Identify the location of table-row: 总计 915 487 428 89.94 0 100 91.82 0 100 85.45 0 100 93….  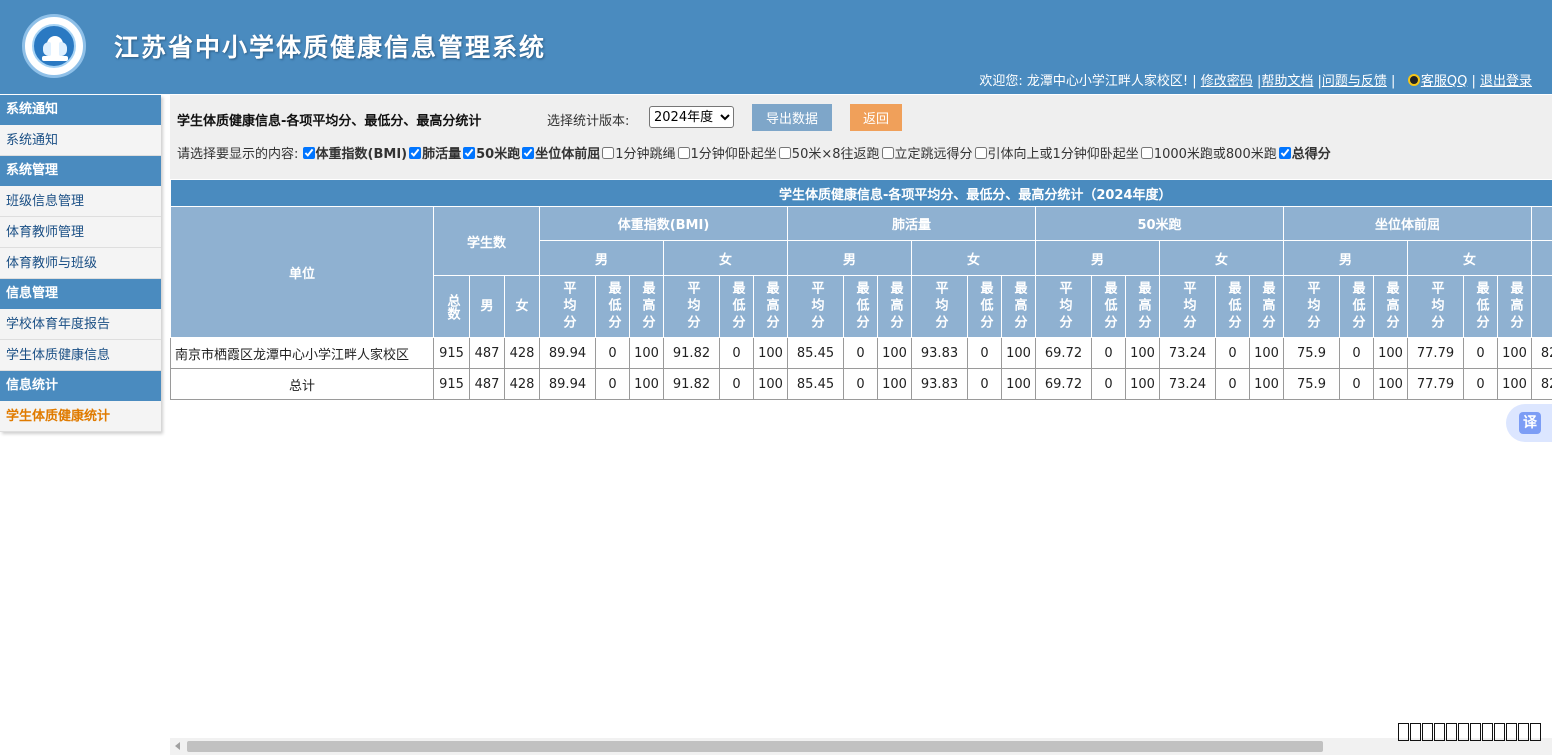
(861, 384).